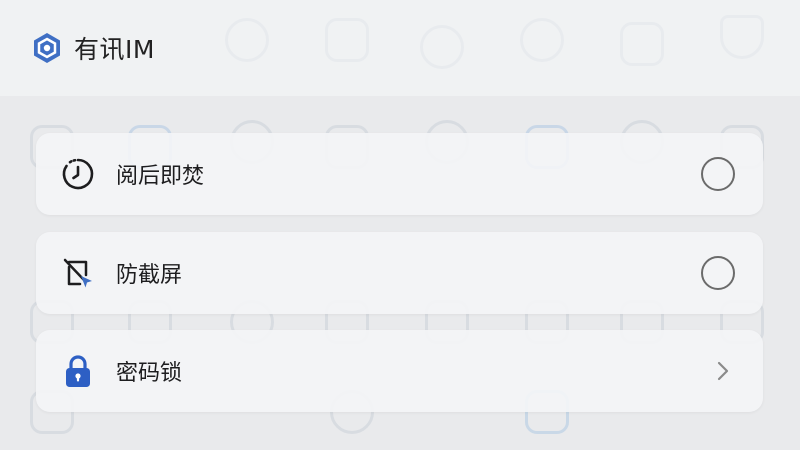 The image size is (800, 450). I want to click on anti-screenshot-toggle, so click(718, 273).